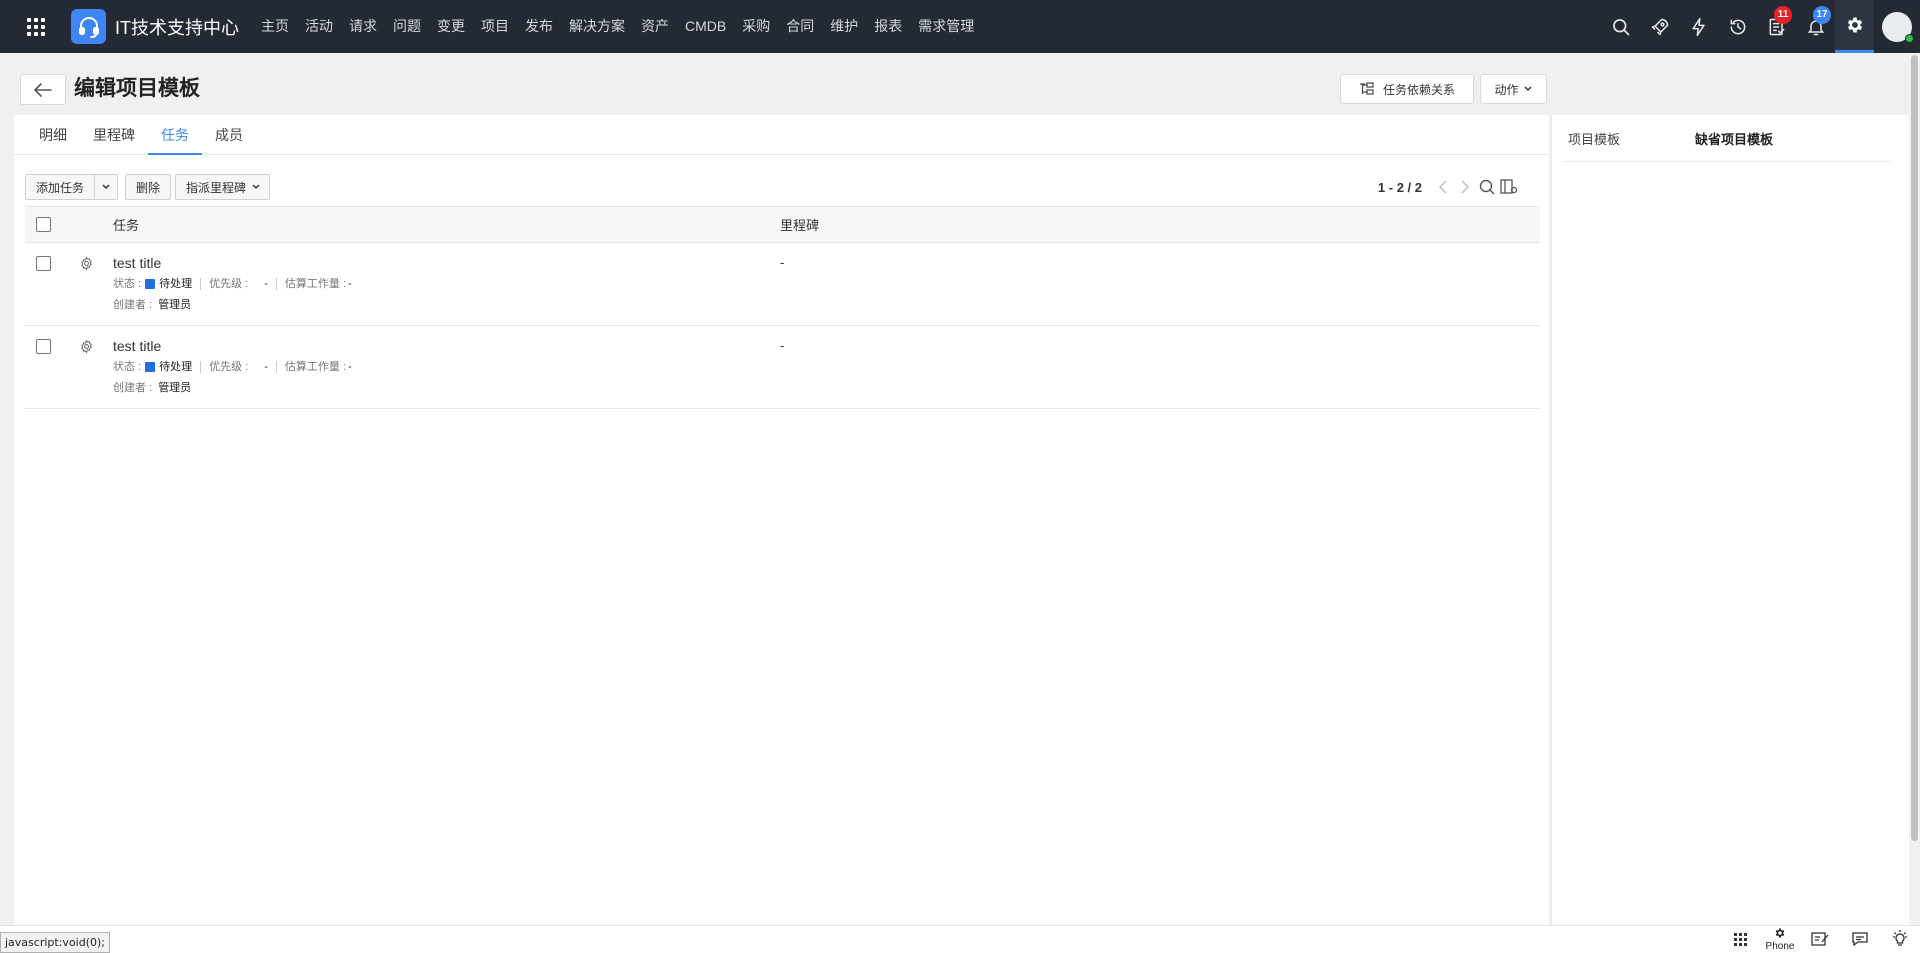 The height and width of the screenshot is (953, 1920). What do you see at coordinates (127, 284) in the screenshot?
I see `status-label: 状态 :` at bounding box center [127, 284].